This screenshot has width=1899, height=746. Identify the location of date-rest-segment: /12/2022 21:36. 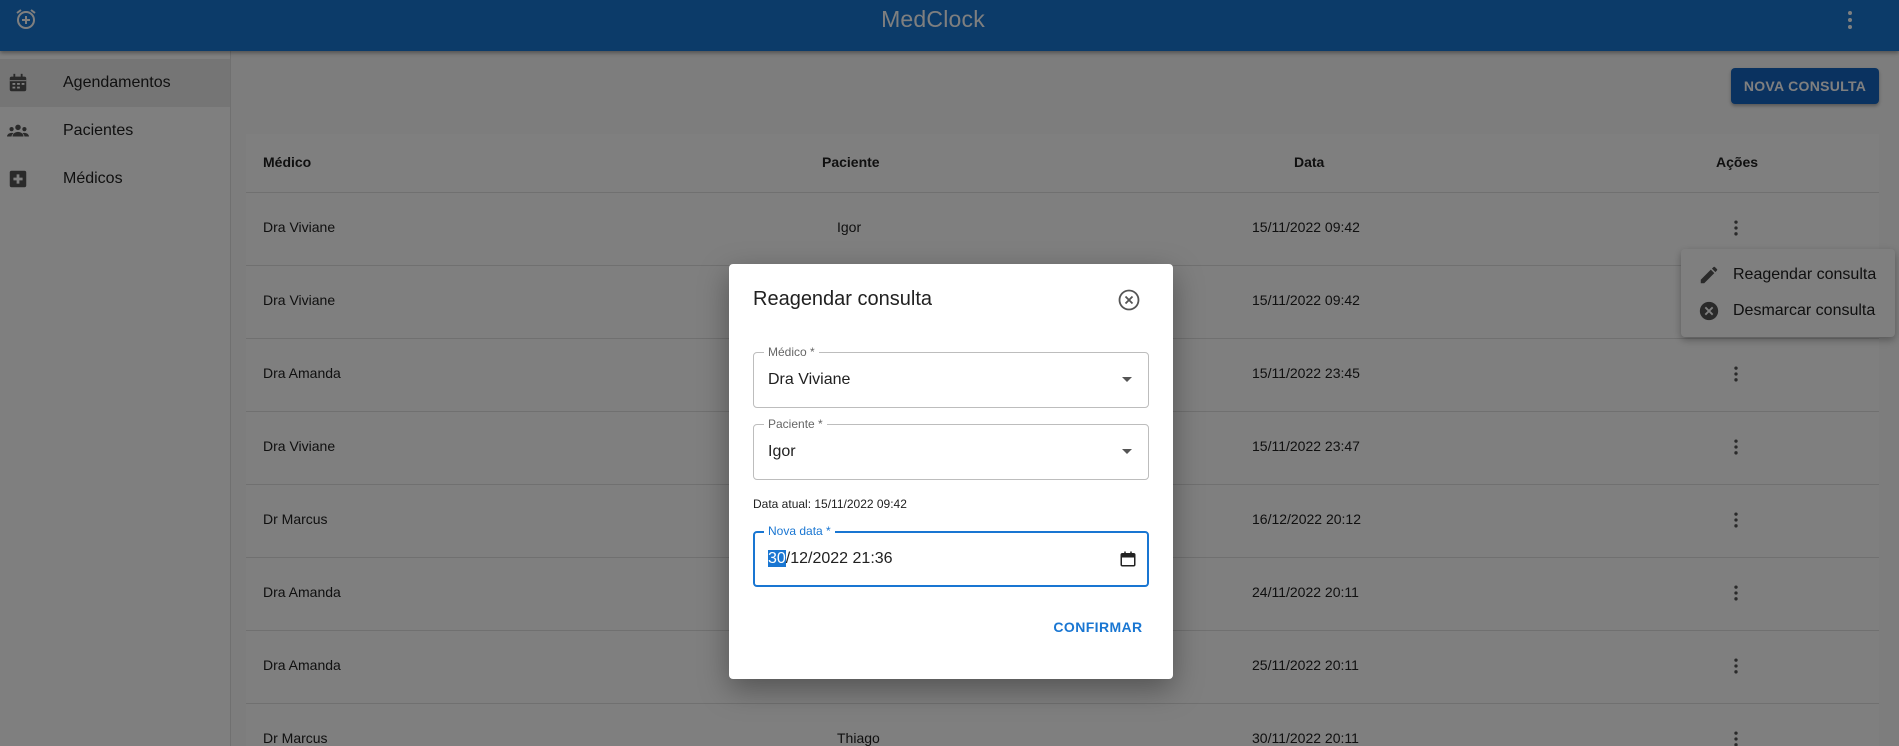
(839, 558).